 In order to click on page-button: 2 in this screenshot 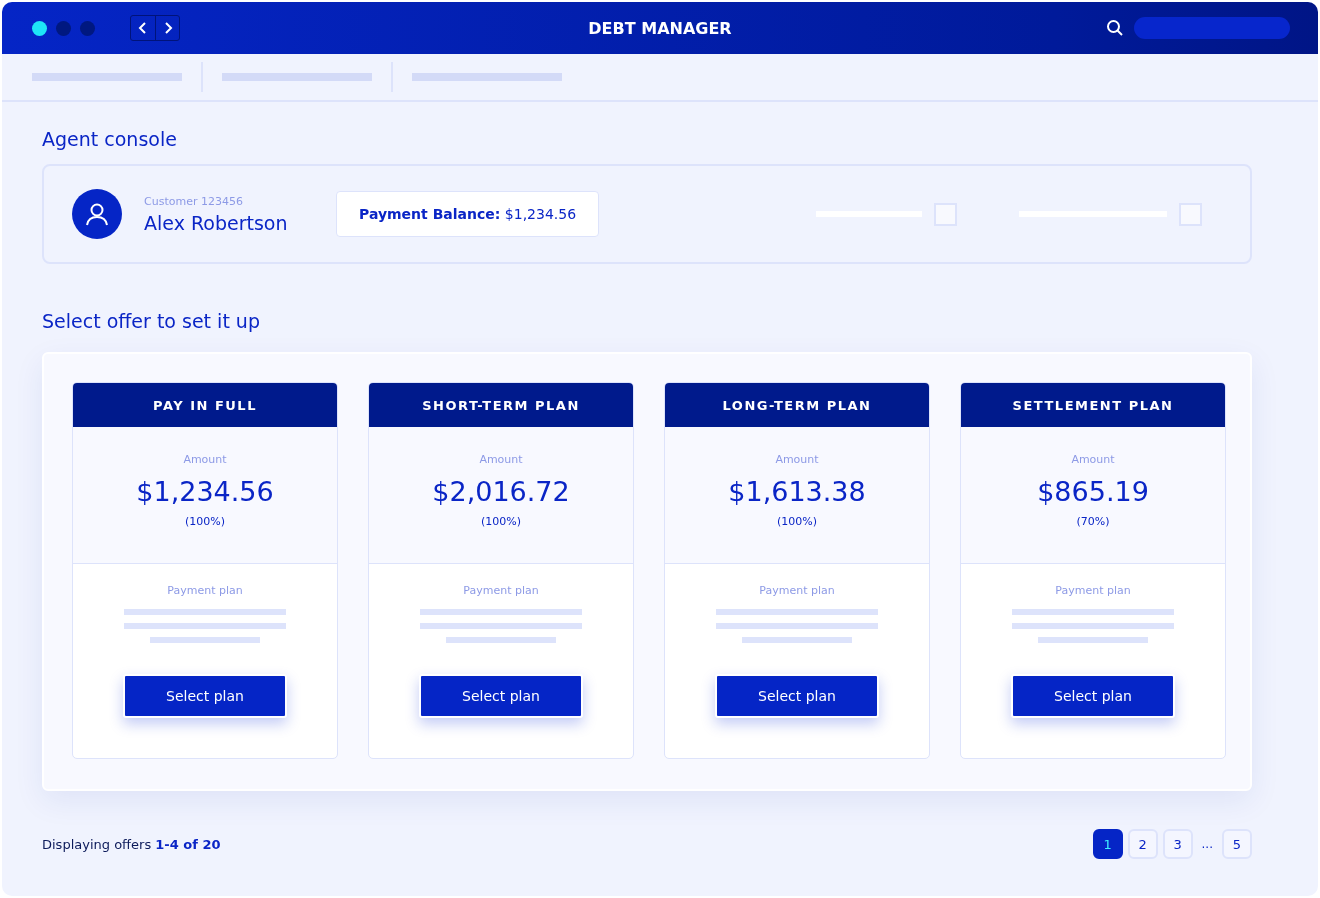, I will do `click(1142, 844)`.